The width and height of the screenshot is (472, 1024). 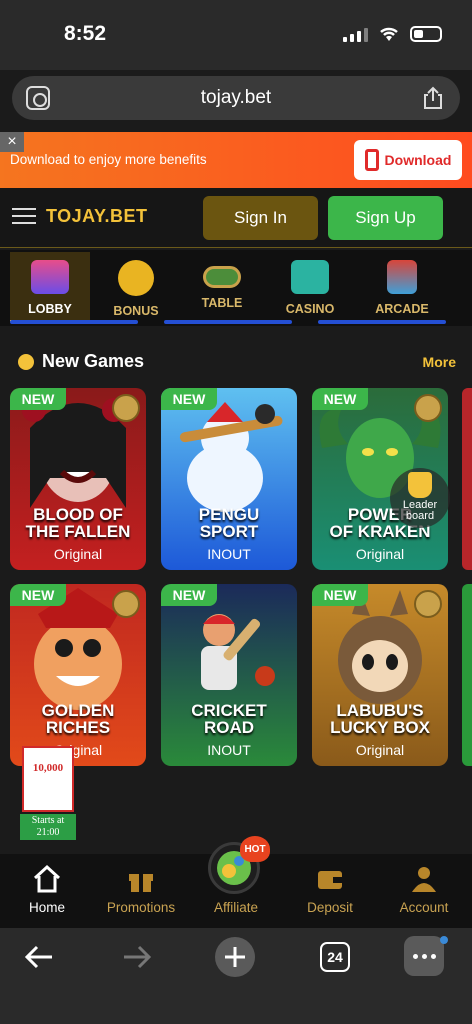 I want to click on back-arrow-icon, so click(x=39, y=957).